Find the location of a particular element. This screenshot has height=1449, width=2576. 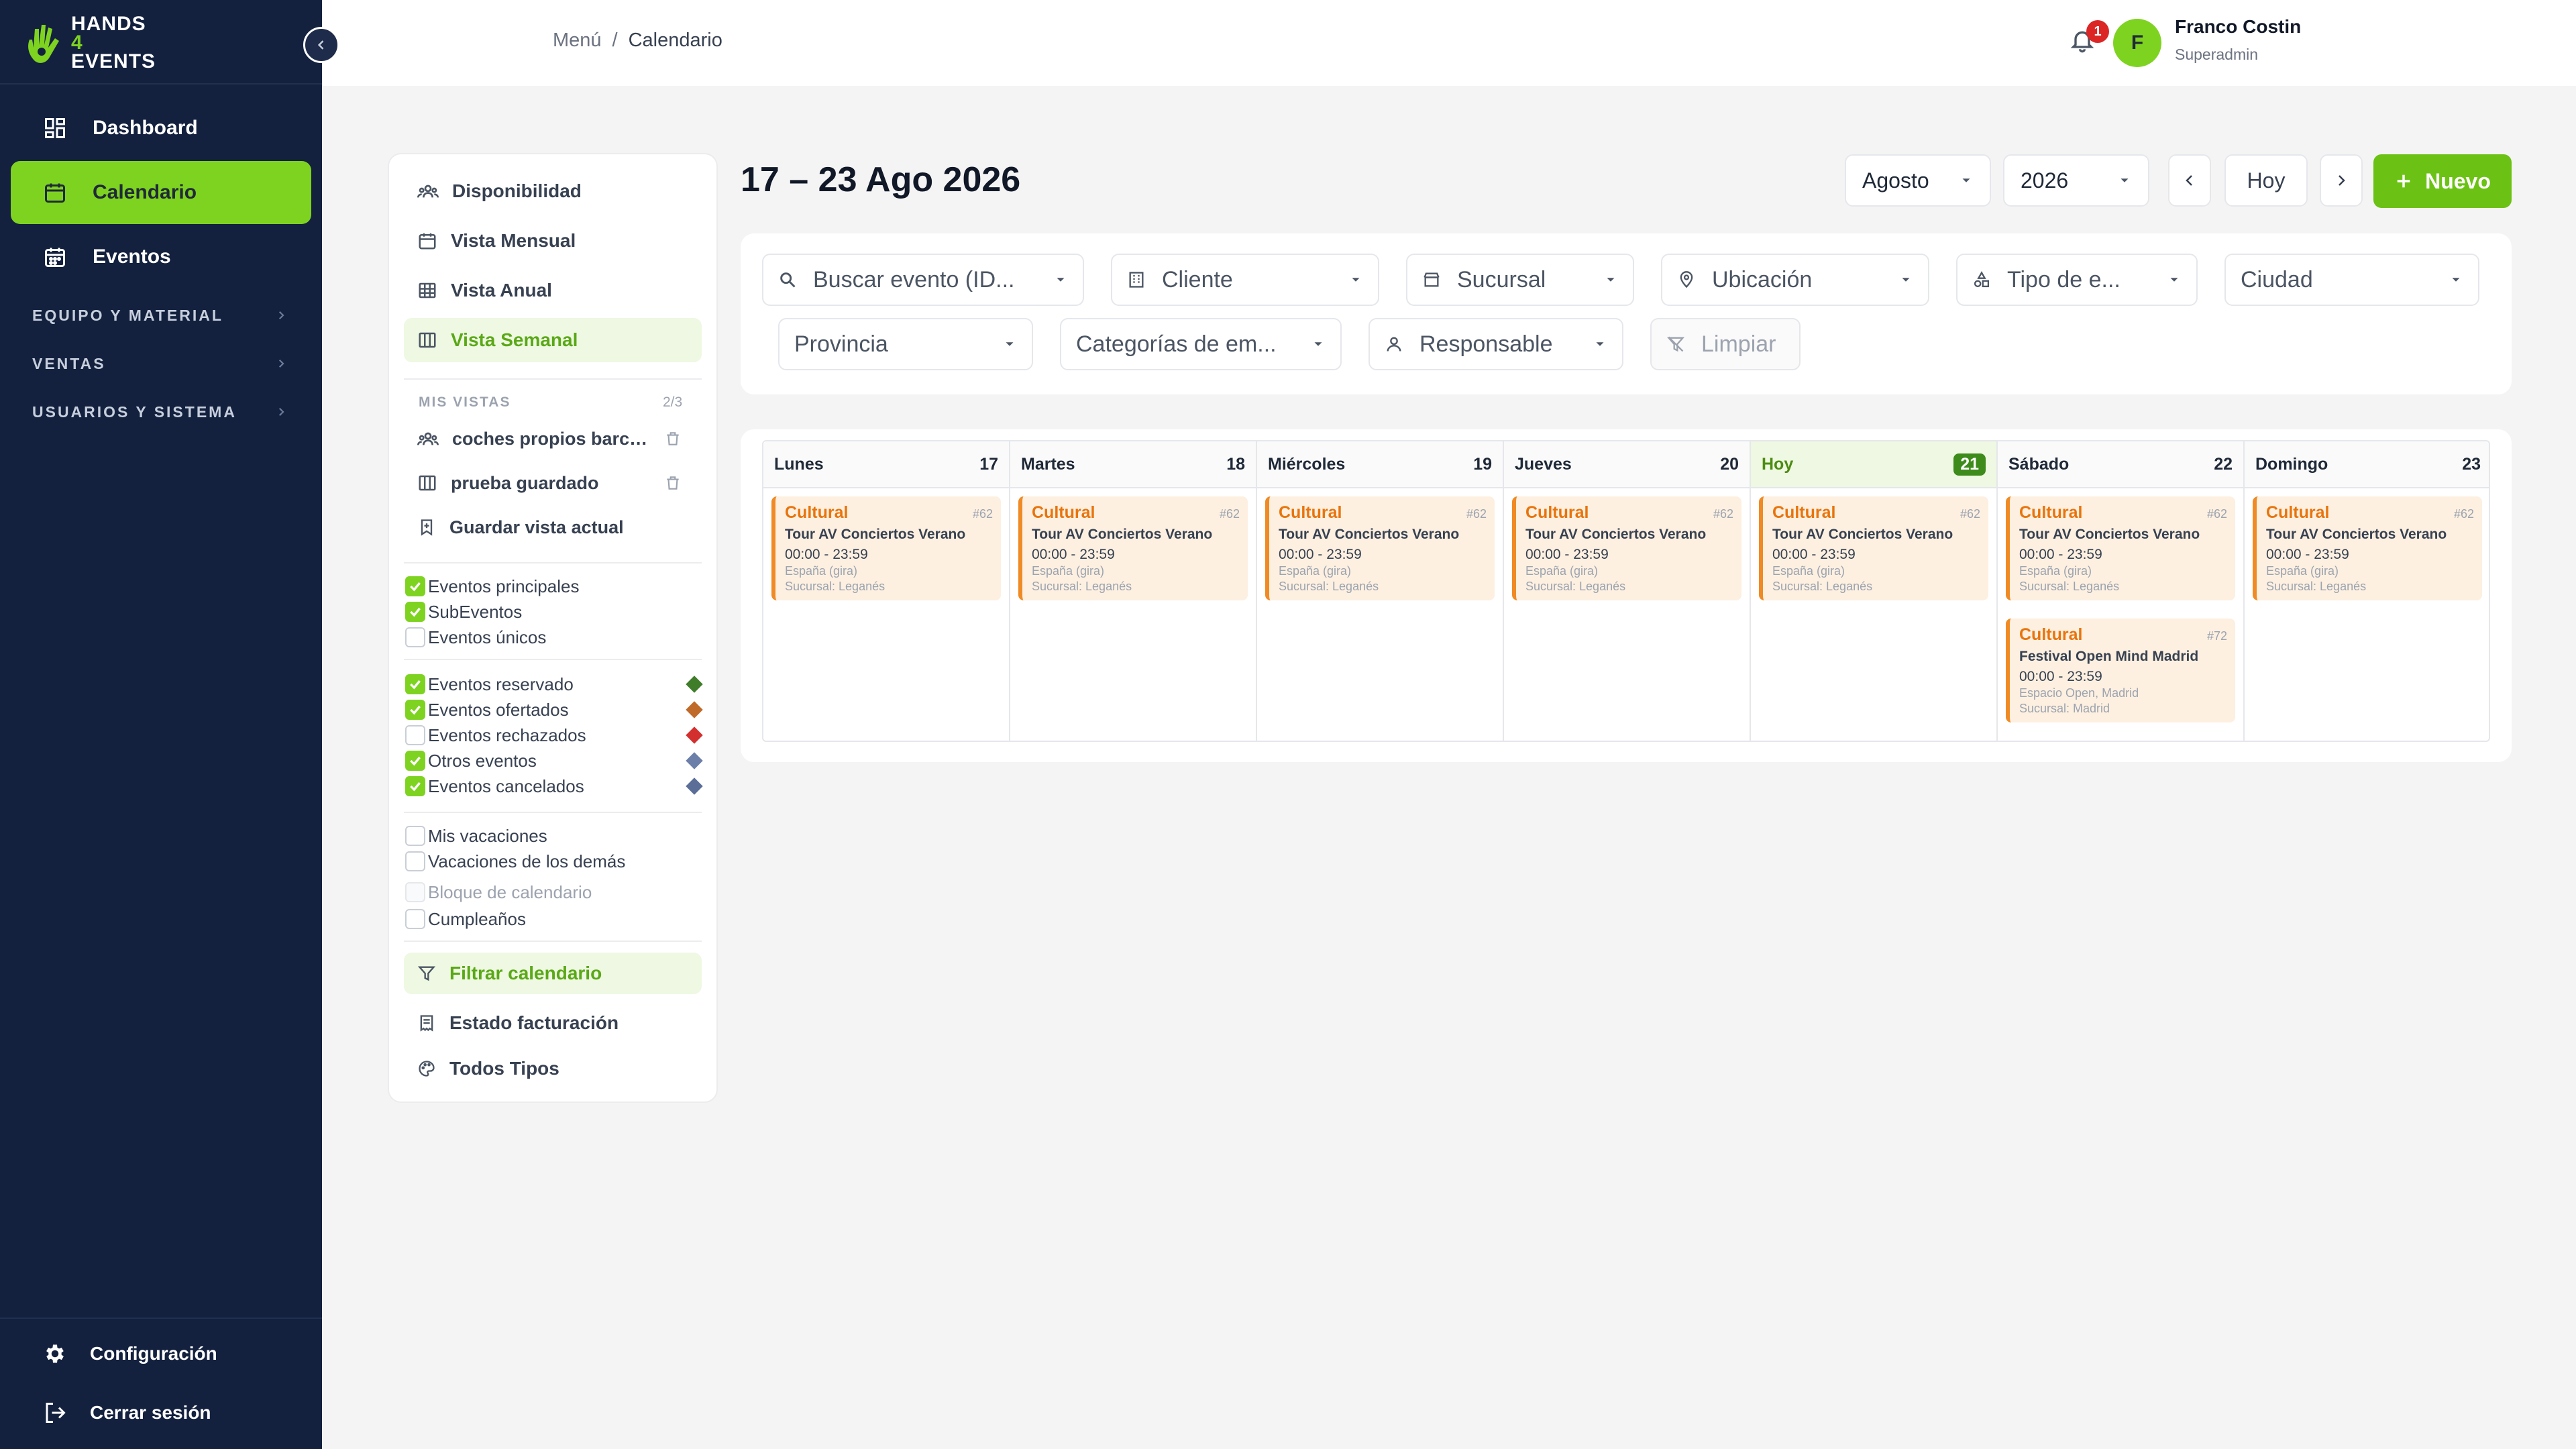

today-button: Hoy is located at coordinates (2266, 180).